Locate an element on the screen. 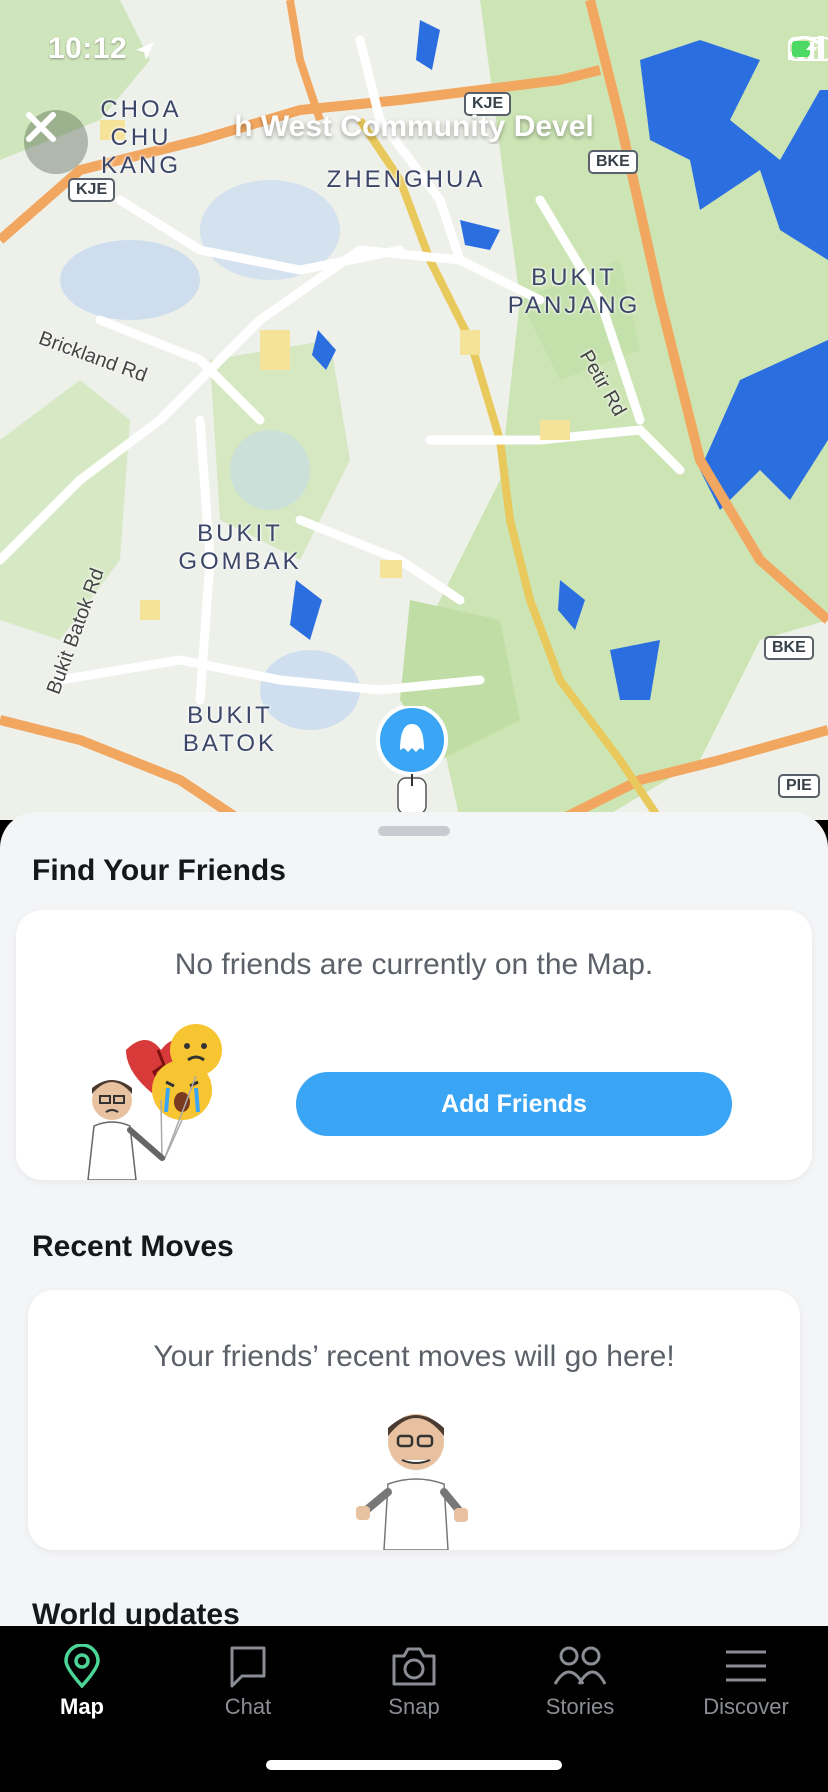 This screenshot has height=1792, width=828. map-pin-icon is located at coordinates (82, 1666).